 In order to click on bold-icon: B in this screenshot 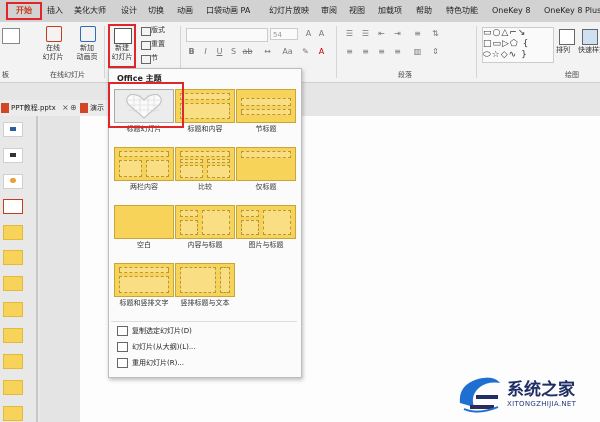, I will do `click(191, 51)`.